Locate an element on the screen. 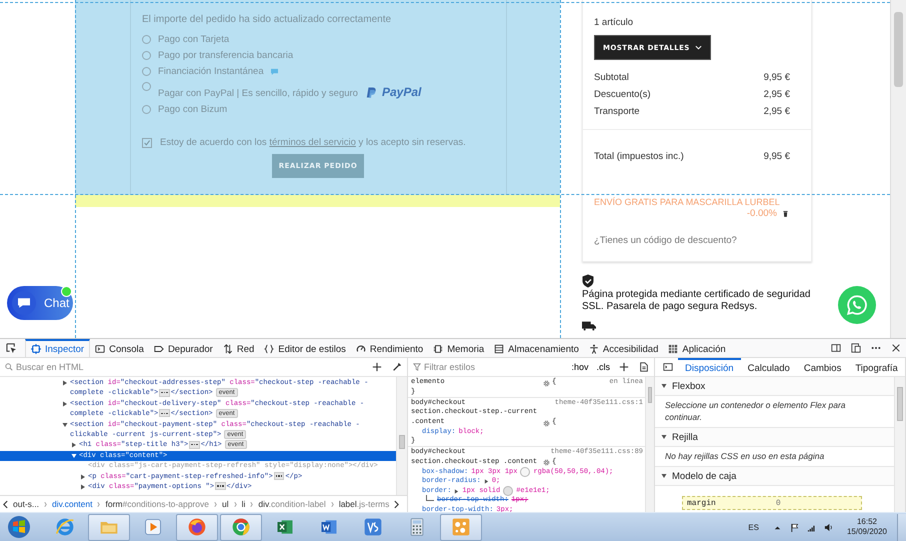 This screenshot has width=906, height=541. total-label: Total (impuestos inc.) is located at coordinates (639, 156).